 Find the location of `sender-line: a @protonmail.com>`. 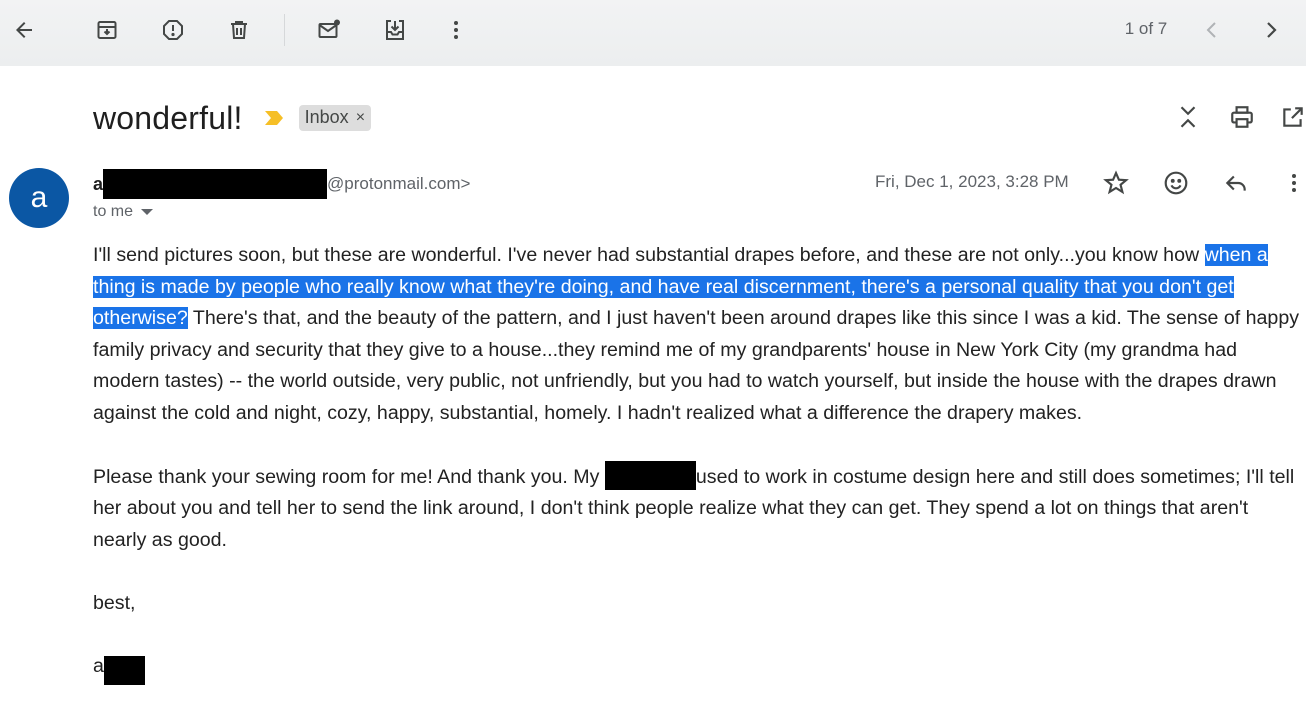

sender-line: a @protonmail.com> is located at coordinates (282, 184).